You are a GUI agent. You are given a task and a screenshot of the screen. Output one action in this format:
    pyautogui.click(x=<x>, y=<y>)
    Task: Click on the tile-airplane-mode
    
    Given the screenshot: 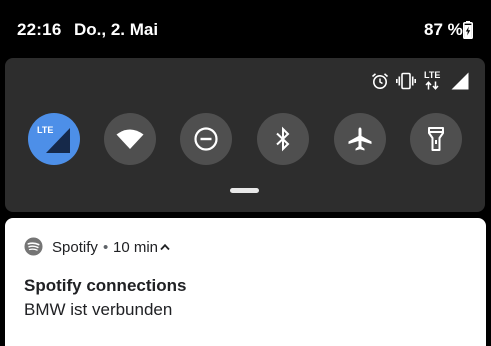 What is the action you would take?
    pyautogui.click(x=360, y=139)
    